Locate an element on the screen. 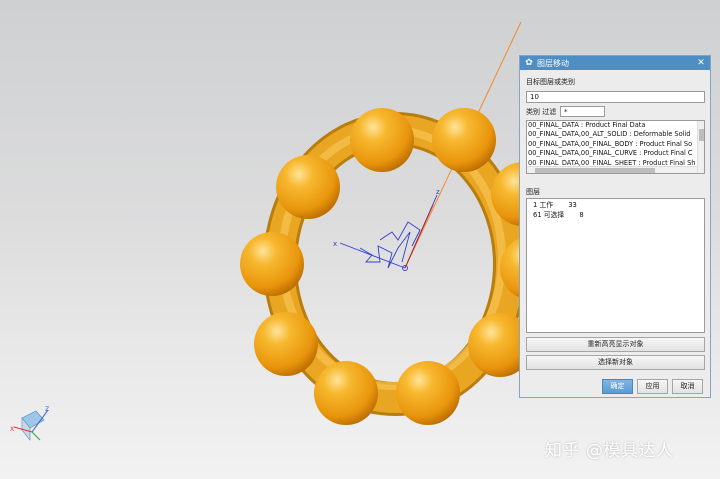 Image resolution: width=720 pixels, height=479 pixels. target-layer-label: 目标图层或类别 is located at coordinates (550, 82).